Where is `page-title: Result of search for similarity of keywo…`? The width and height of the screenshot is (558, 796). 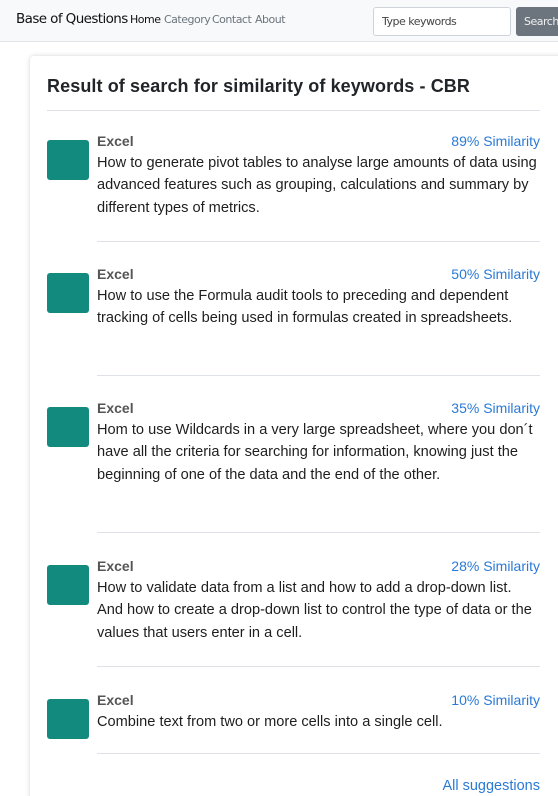 page-title: Result of search for similarity of keywo… is located at coordinates (259, 86).